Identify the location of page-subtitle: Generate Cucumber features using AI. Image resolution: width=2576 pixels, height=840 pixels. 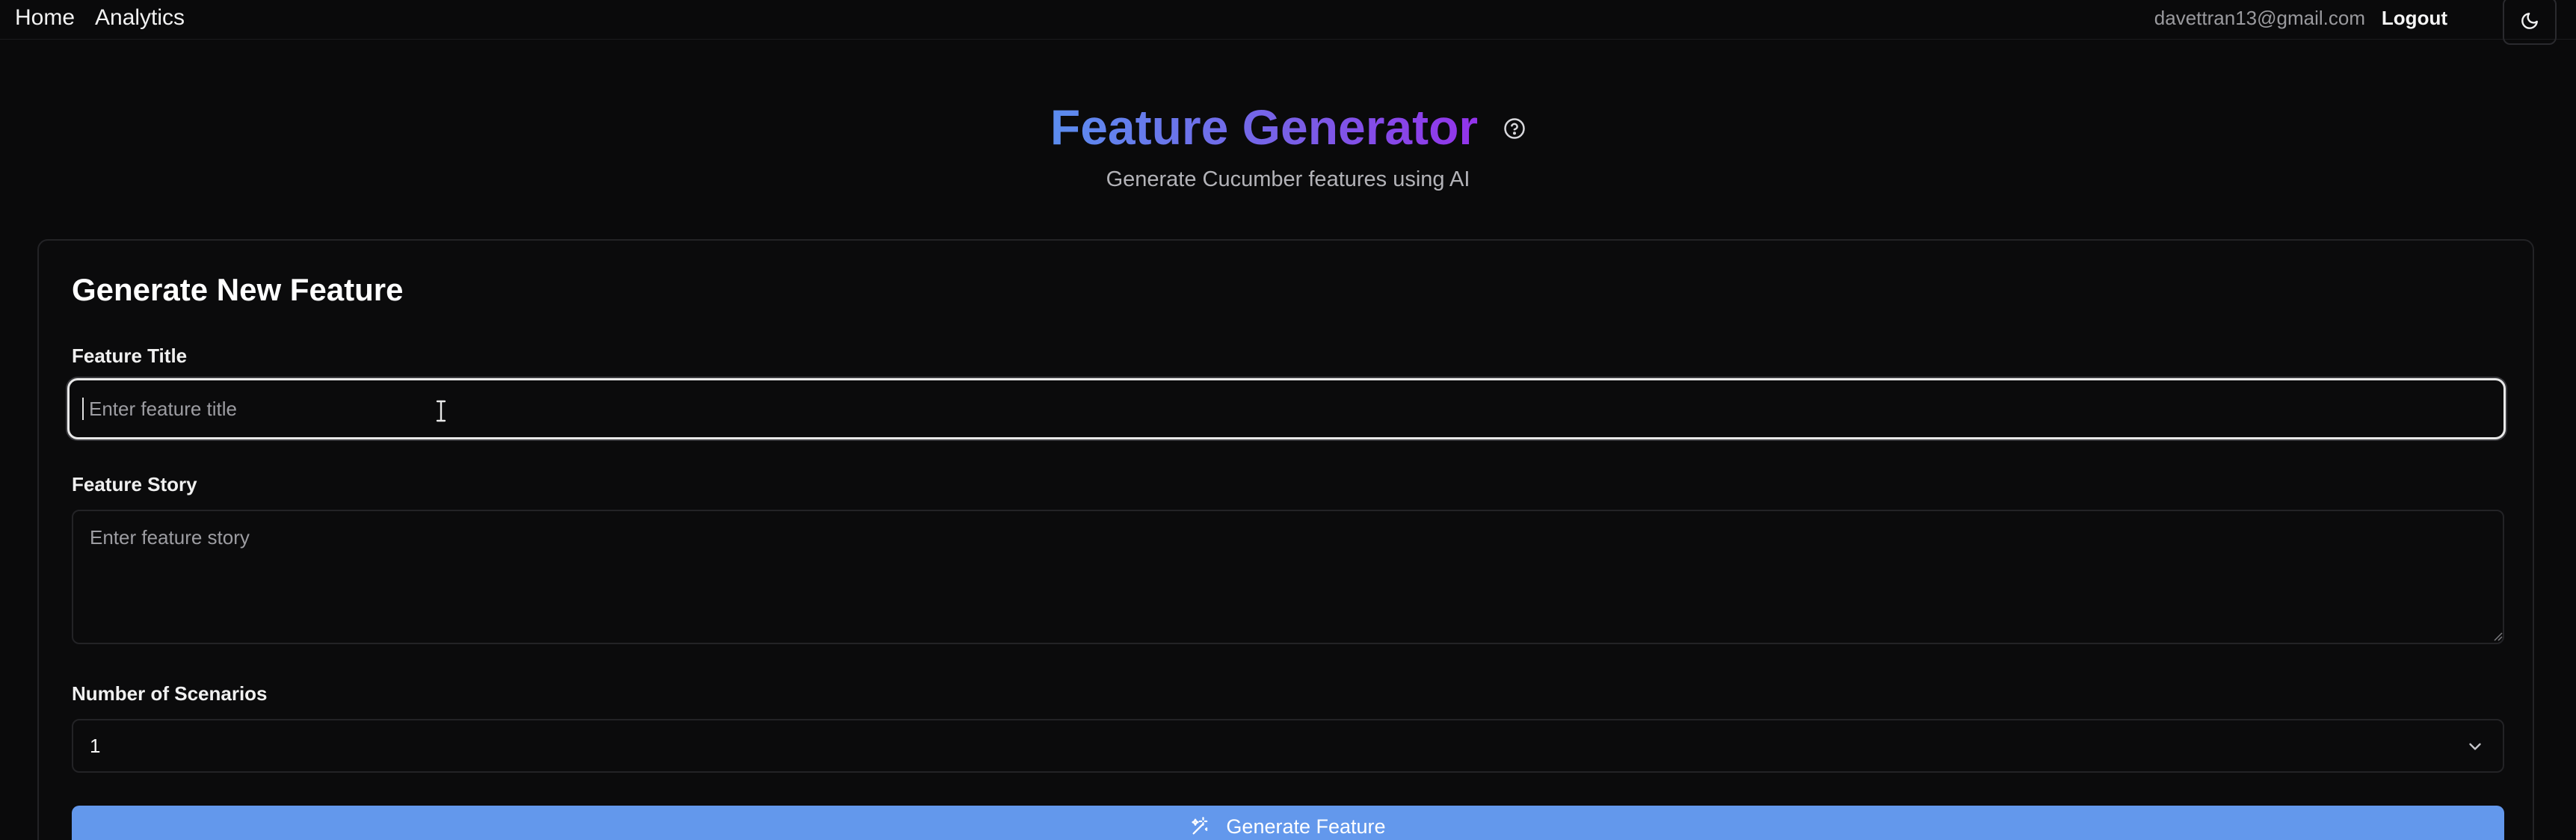
(1288, 179).